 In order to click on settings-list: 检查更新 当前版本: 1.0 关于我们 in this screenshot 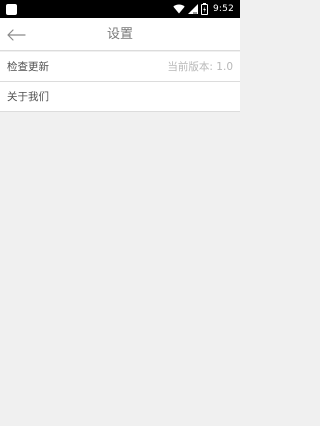, I will do `click(120, 82)`.